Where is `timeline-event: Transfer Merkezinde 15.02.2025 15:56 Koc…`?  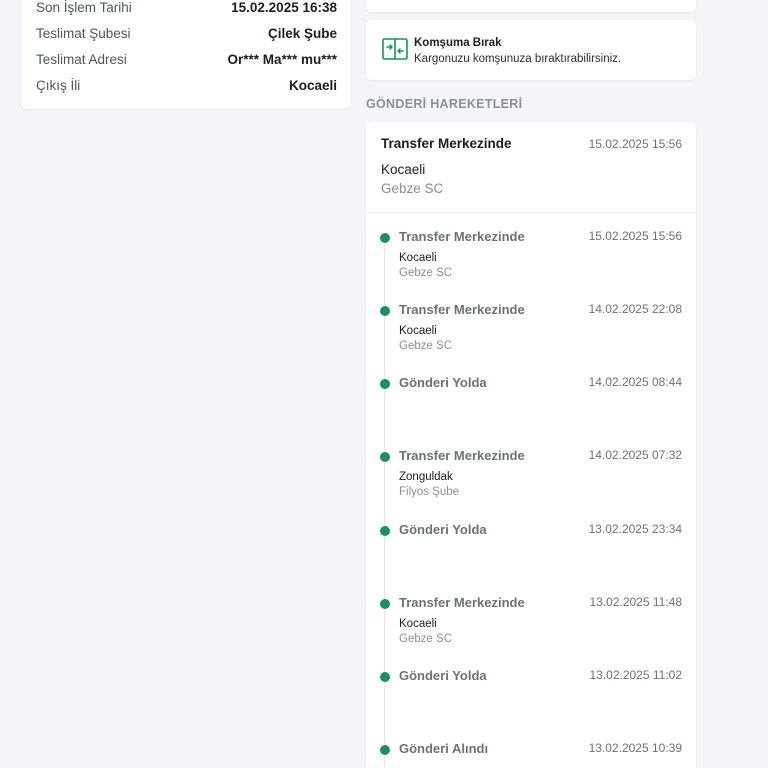 timeline-event: Transfer Merkezinde 15.02.2025 15:56 Koc… is located at coordinates (524, 259).